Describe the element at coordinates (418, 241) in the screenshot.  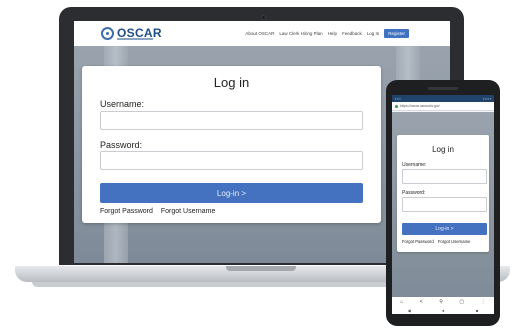
I see `phone-forgot-password-link: Forgot Password` at that location.